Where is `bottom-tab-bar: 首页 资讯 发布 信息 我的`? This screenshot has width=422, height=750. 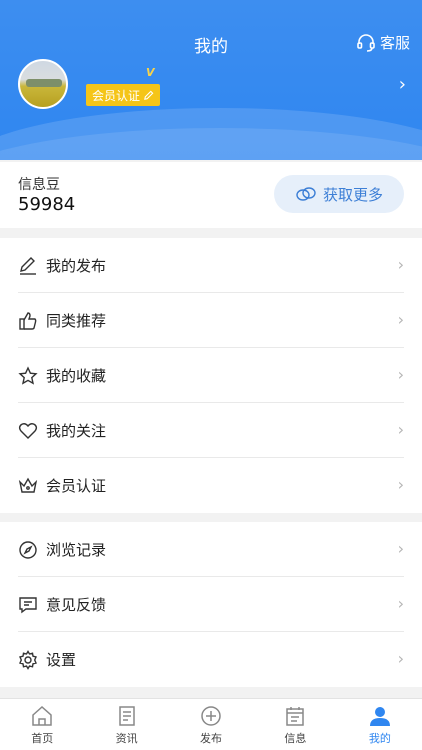
bottom-tab-bar: 首页 资讯 发布 信息 我的 is located at coordinates (211, 724).